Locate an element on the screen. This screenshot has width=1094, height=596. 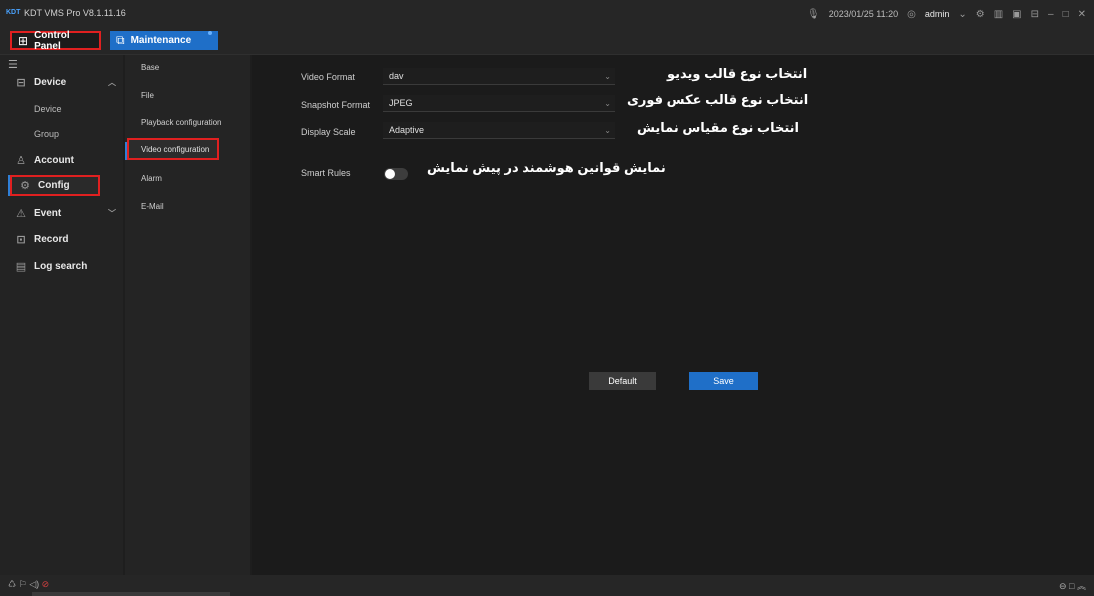
sidebar-item-account-label: Account is located at coordinates (54, 160).